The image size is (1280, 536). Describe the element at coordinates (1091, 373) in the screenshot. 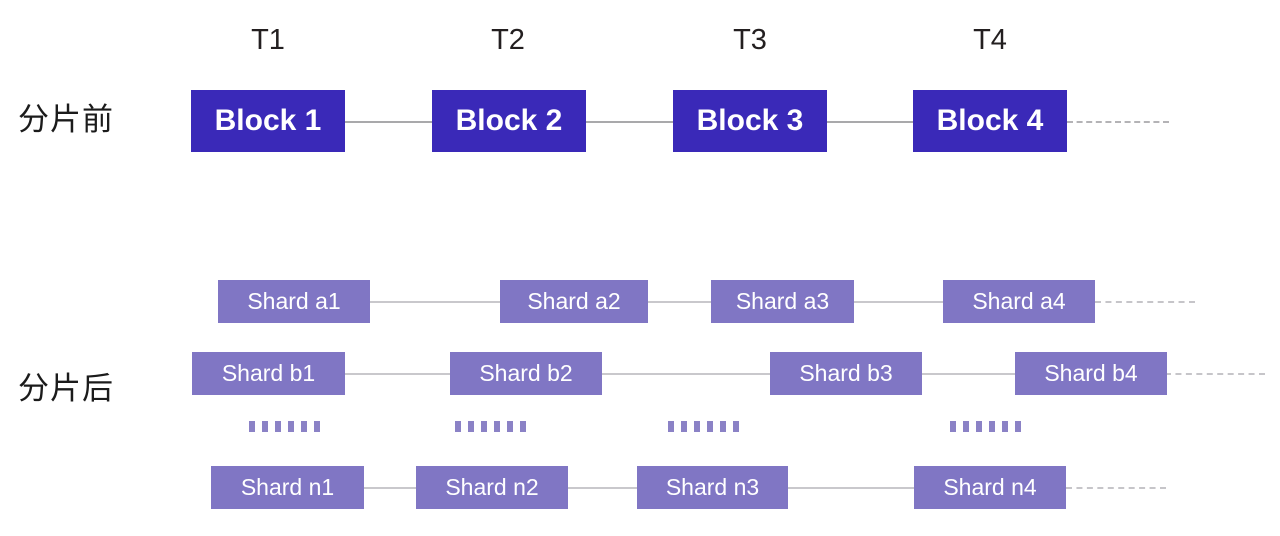

I see `node-shard-b4: Shard b4` at that location.